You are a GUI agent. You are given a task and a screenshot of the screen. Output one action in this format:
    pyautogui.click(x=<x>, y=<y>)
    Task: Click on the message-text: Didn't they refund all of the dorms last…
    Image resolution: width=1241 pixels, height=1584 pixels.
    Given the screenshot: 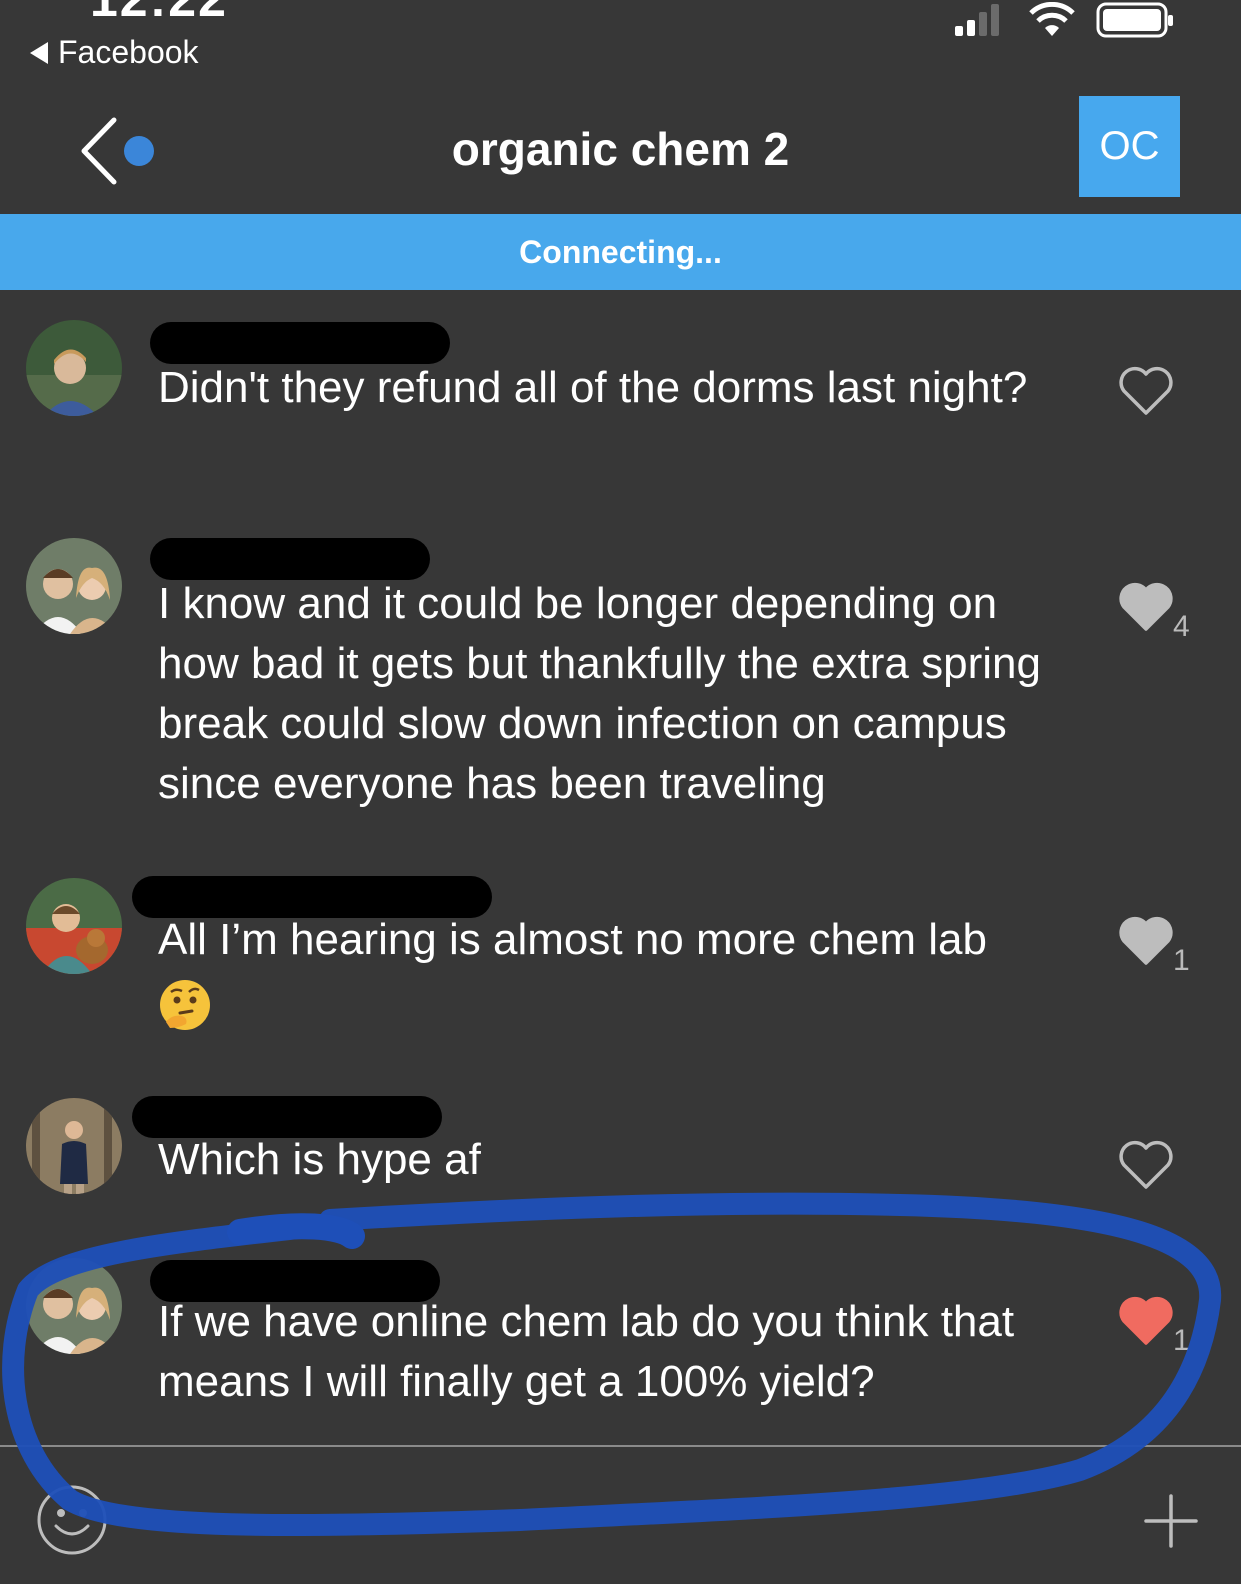 What is the action you would take?
    pyautogui.click(x=593, y=387)
    